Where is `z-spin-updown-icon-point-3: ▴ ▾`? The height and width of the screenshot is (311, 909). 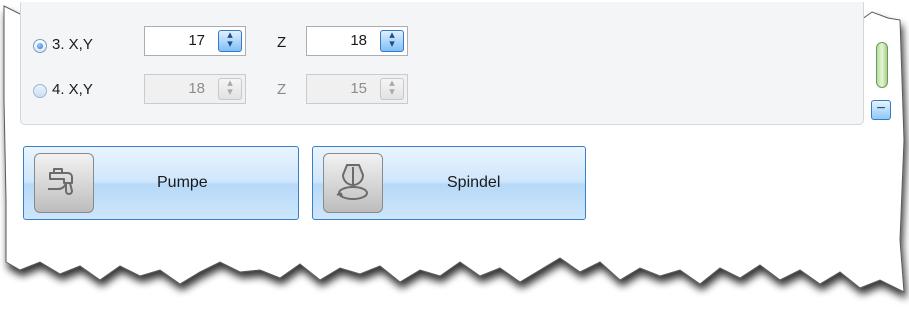 z-spin-updown-icon-point-3: ▴ ▾ is located at coordinates (392, 41).